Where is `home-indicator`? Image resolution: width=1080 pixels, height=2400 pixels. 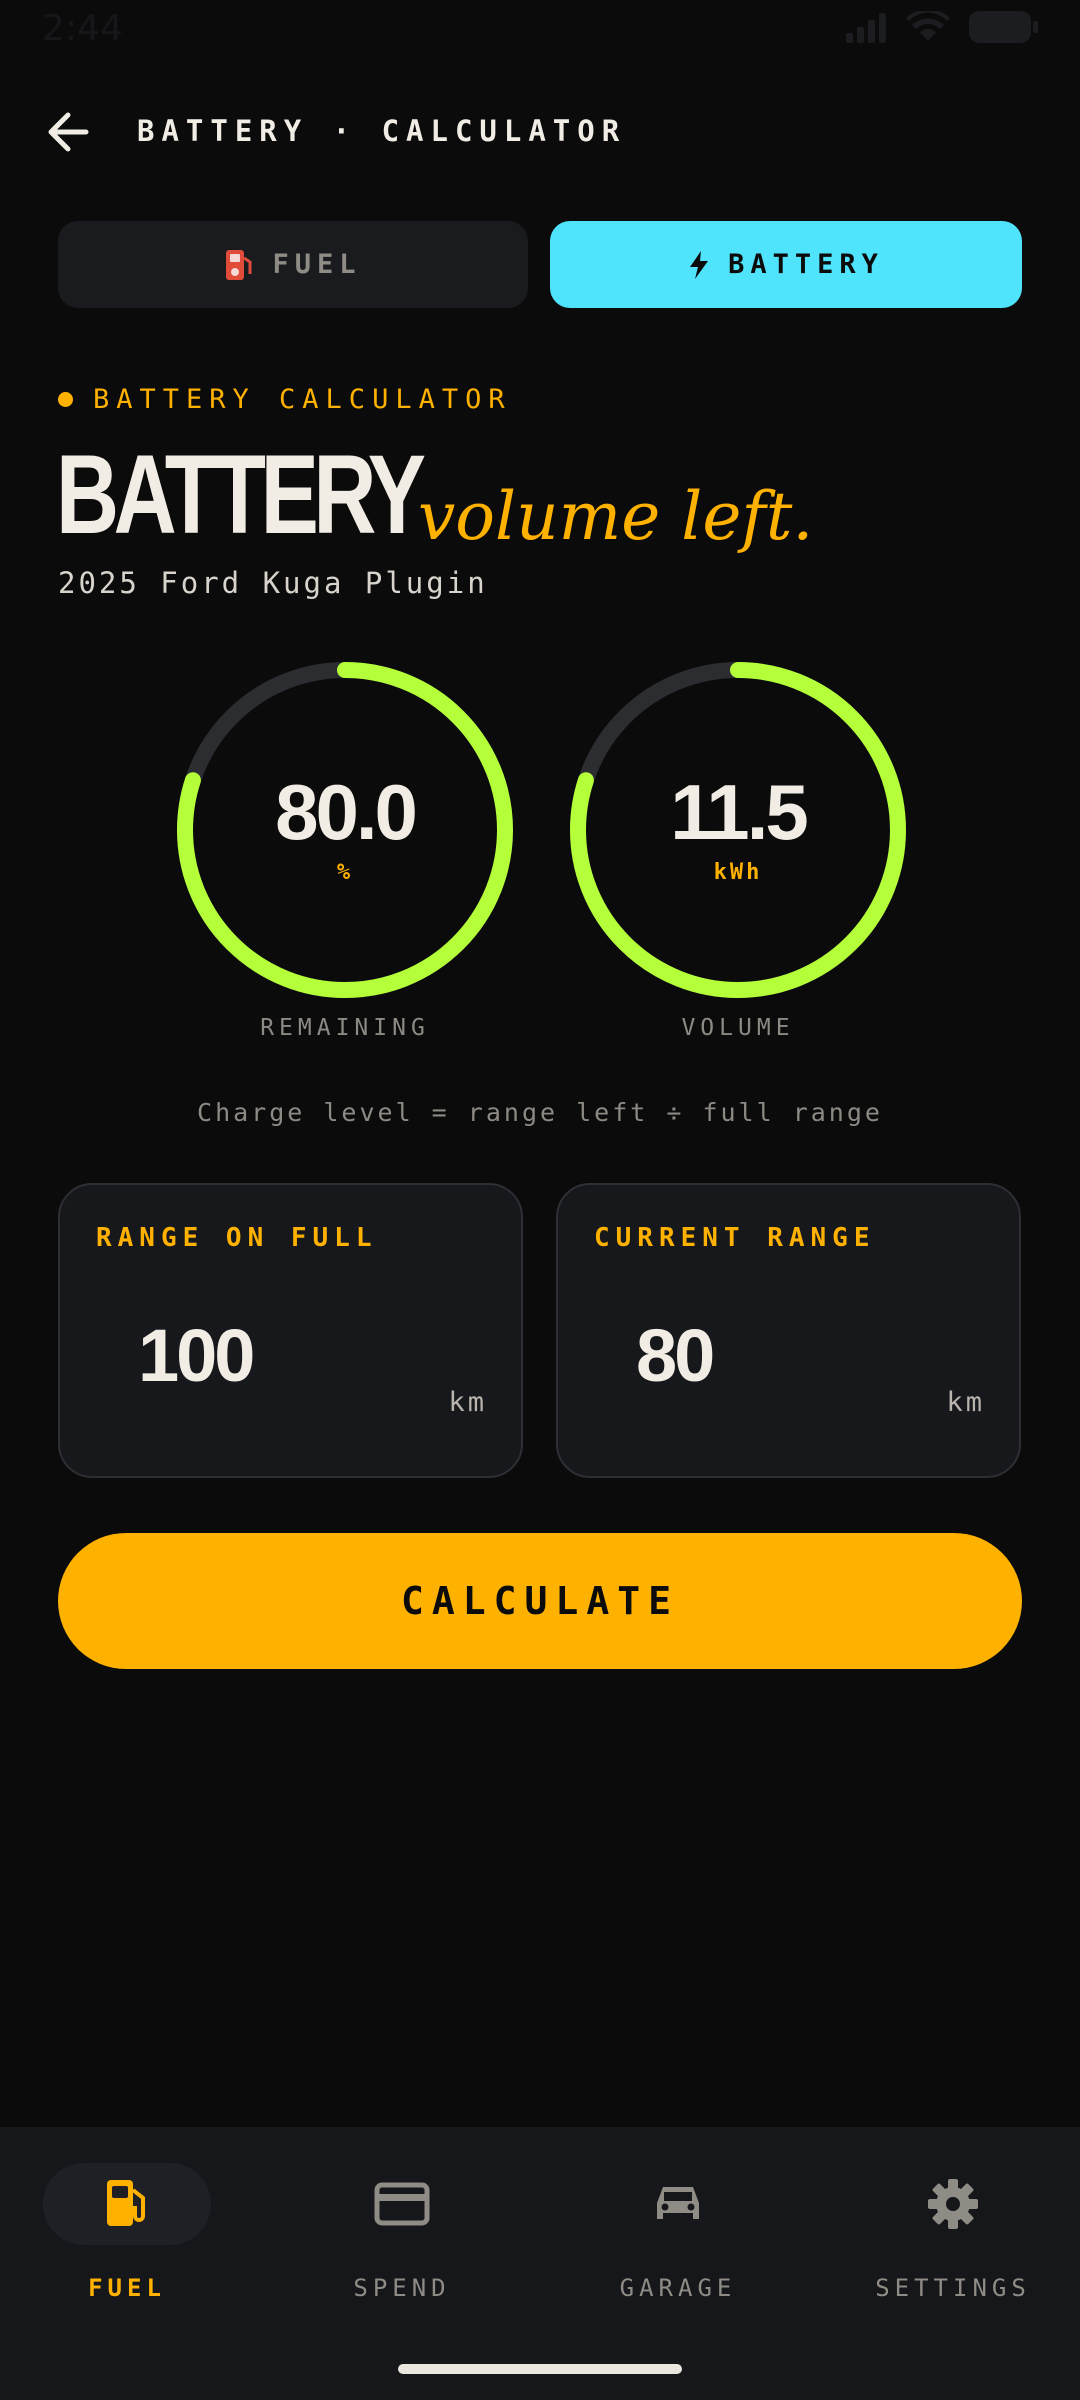
home-indicator is located at coordinates (540, 2369).